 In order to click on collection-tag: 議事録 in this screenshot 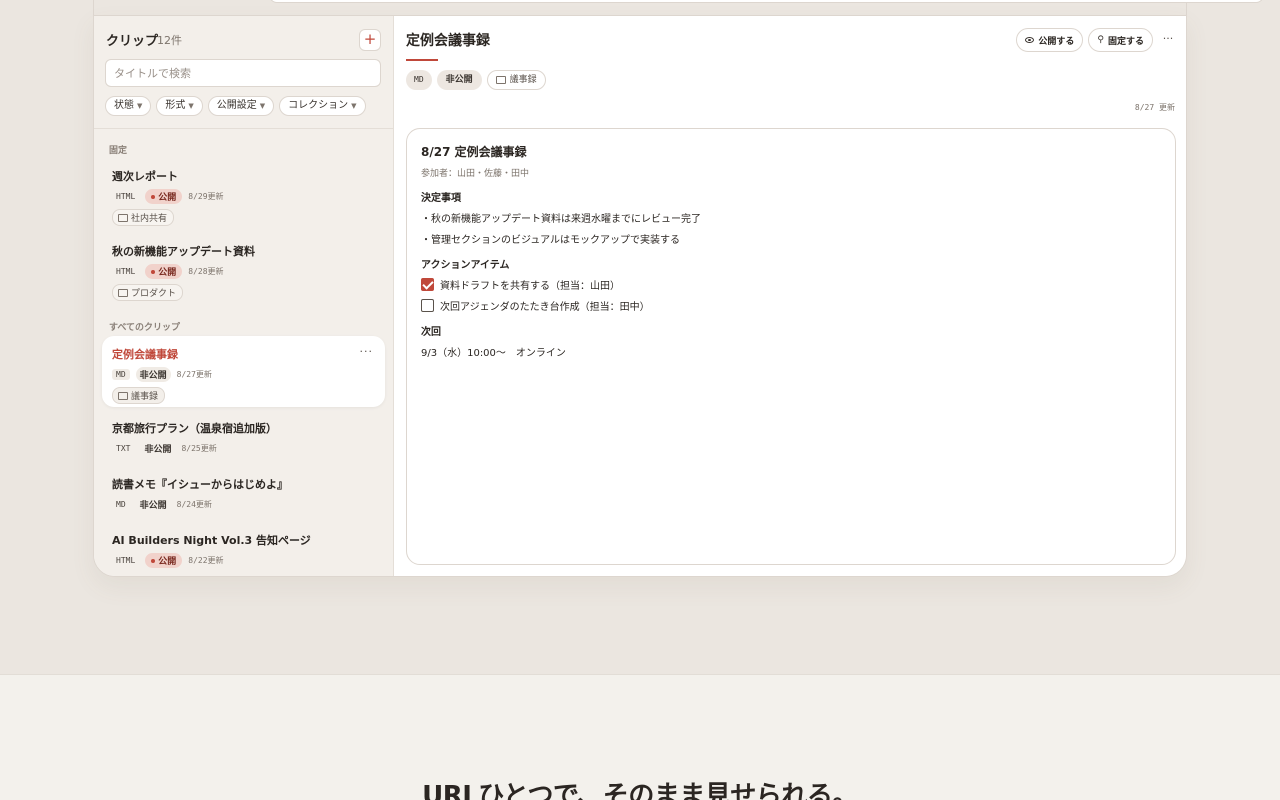, I will do `click(516, 80)`.